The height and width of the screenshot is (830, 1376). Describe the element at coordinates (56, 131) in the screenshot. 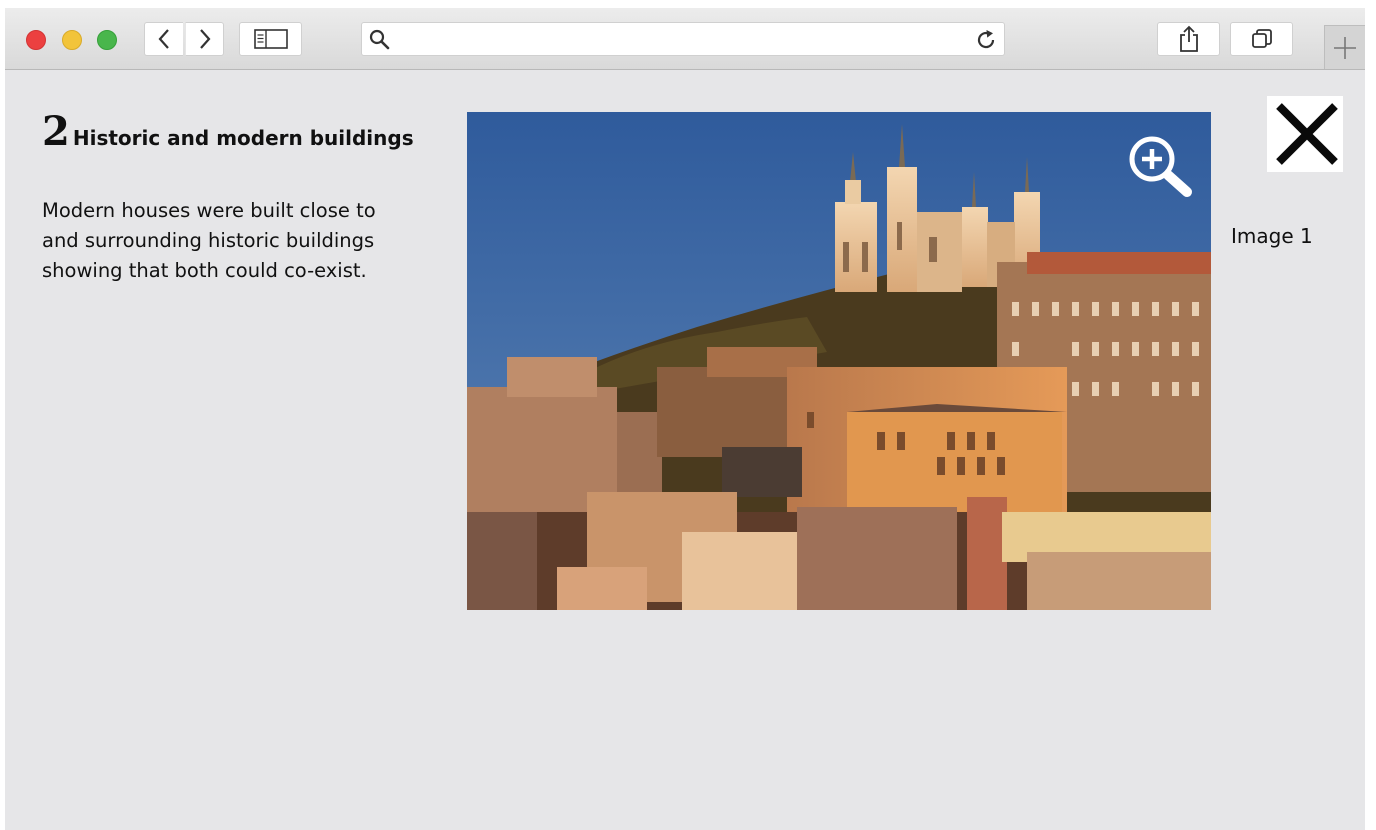

I see `section-number: 2` at that location.